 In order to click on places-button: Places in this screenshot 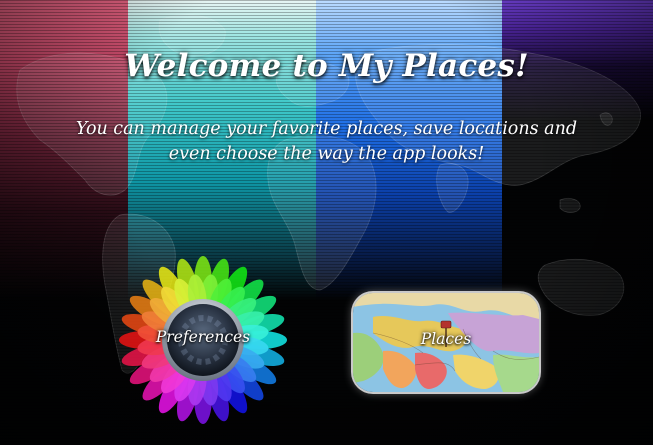, I will do `click(446, 342)`.